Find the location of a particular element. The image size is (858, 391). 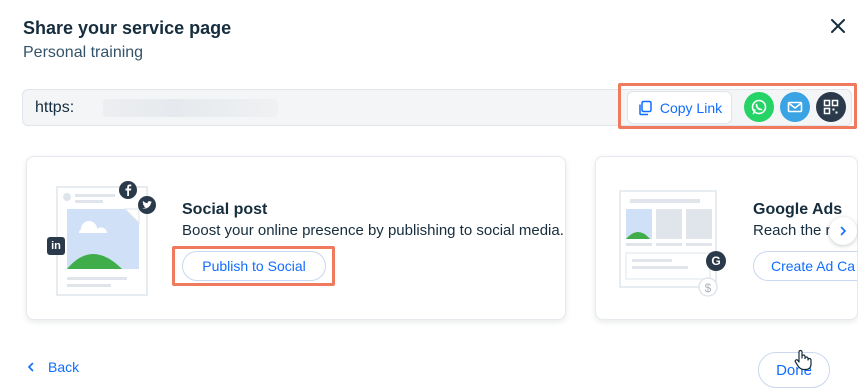

back-button: Back is located at coordinates (52, 367).